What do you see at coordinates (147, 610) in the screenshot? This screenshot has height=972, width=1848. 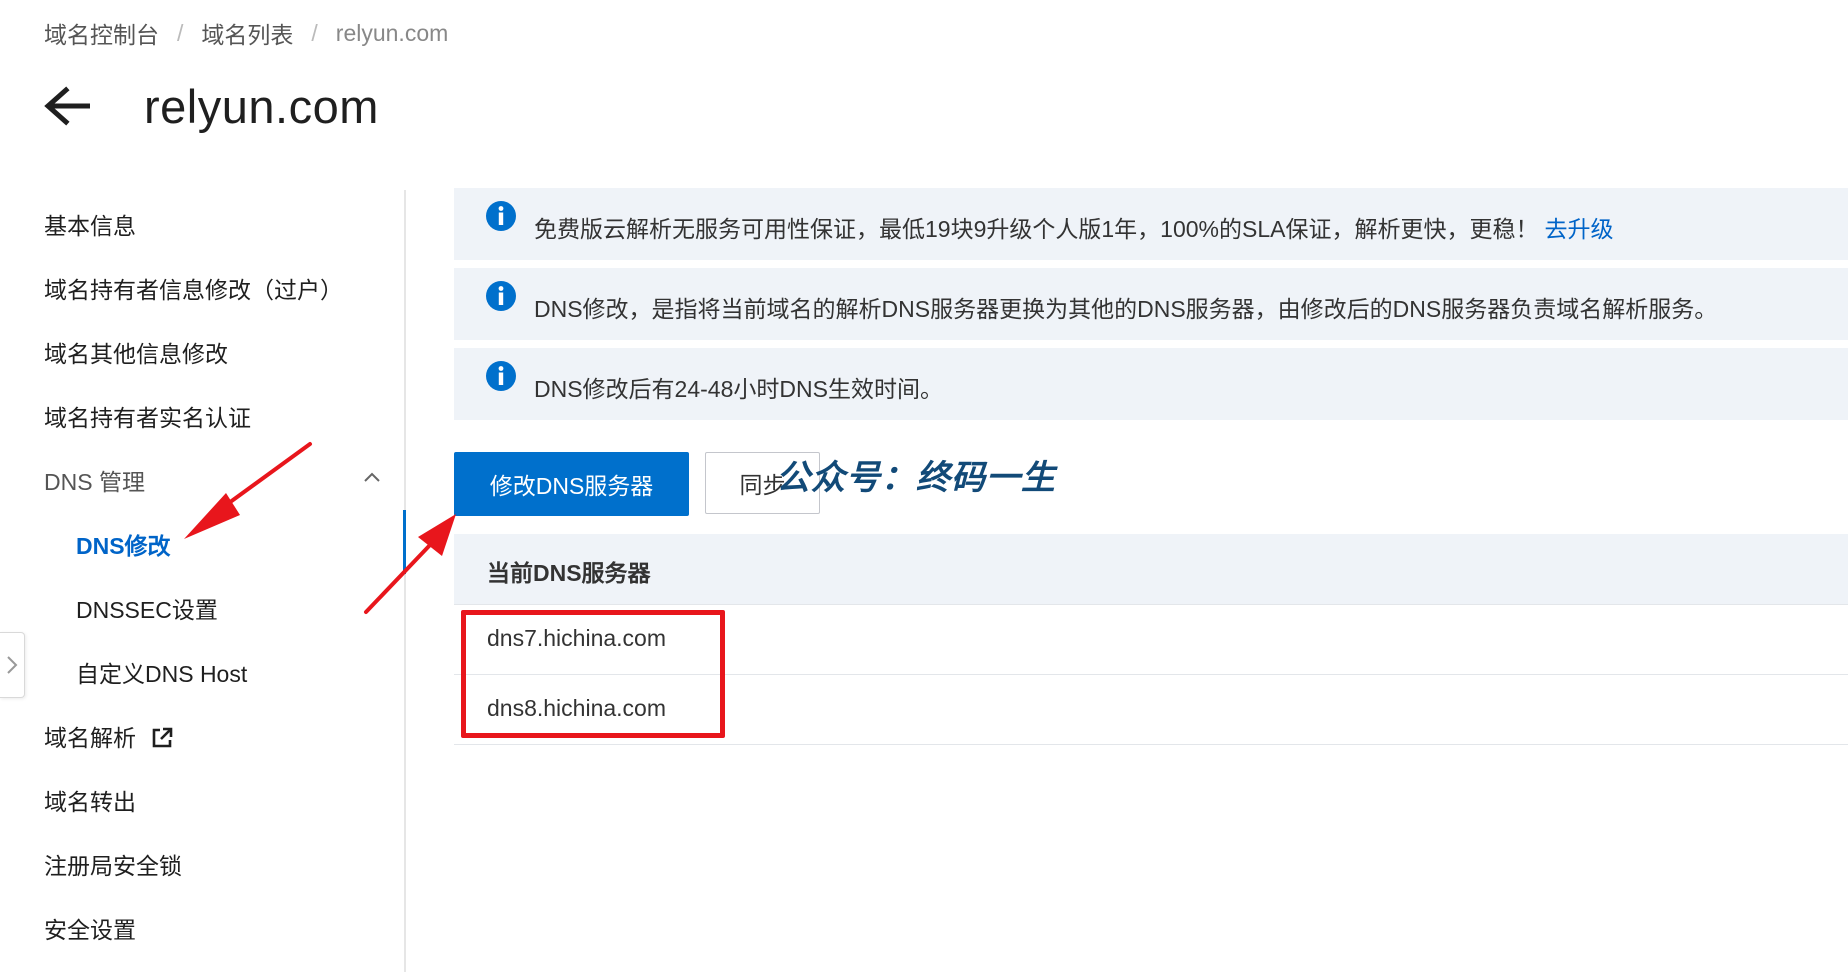 I see `sidebar-item-dnssec: DNSSEC设置` at bounding box center [147, 610].